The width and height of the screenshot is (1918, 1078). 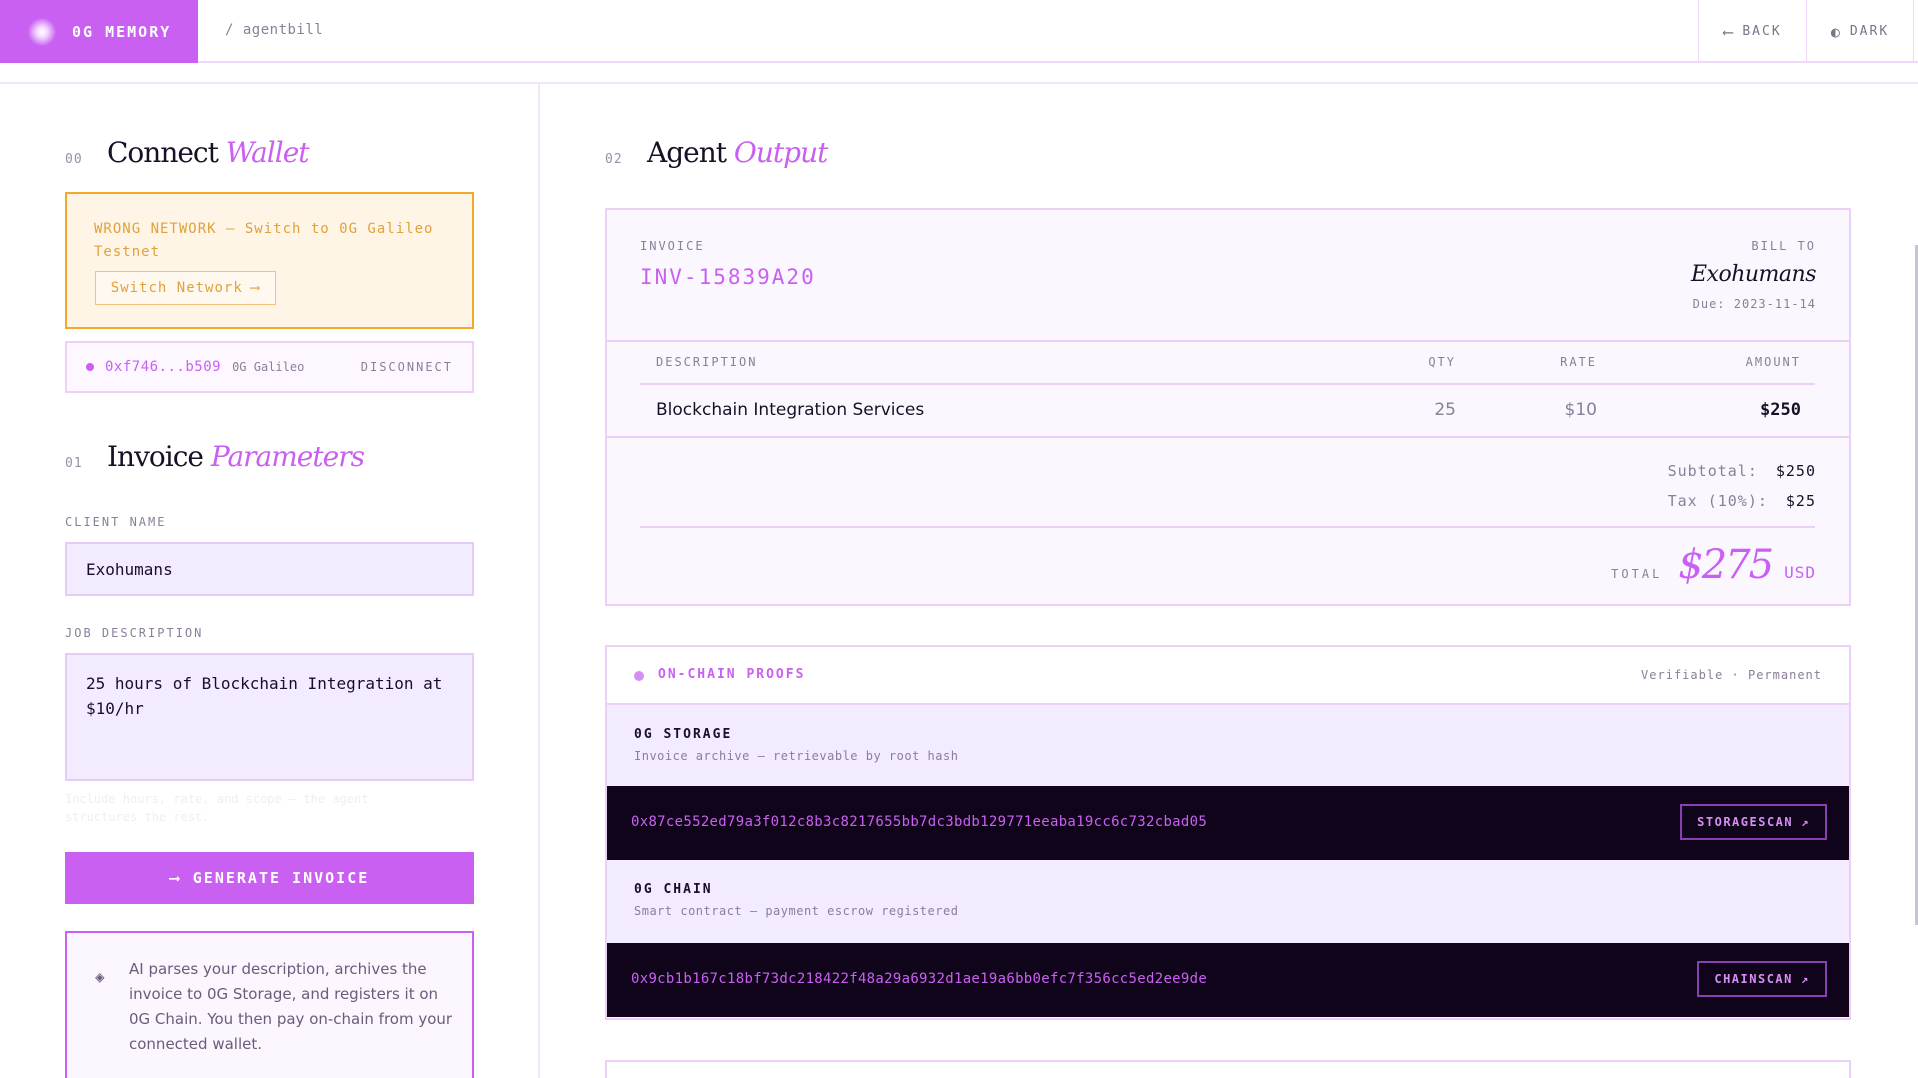 What do you see at coordinates (1717, 501) in the screenshot?
I see `tax-label: Tax (10%):` at bounding box center [1717, 501].